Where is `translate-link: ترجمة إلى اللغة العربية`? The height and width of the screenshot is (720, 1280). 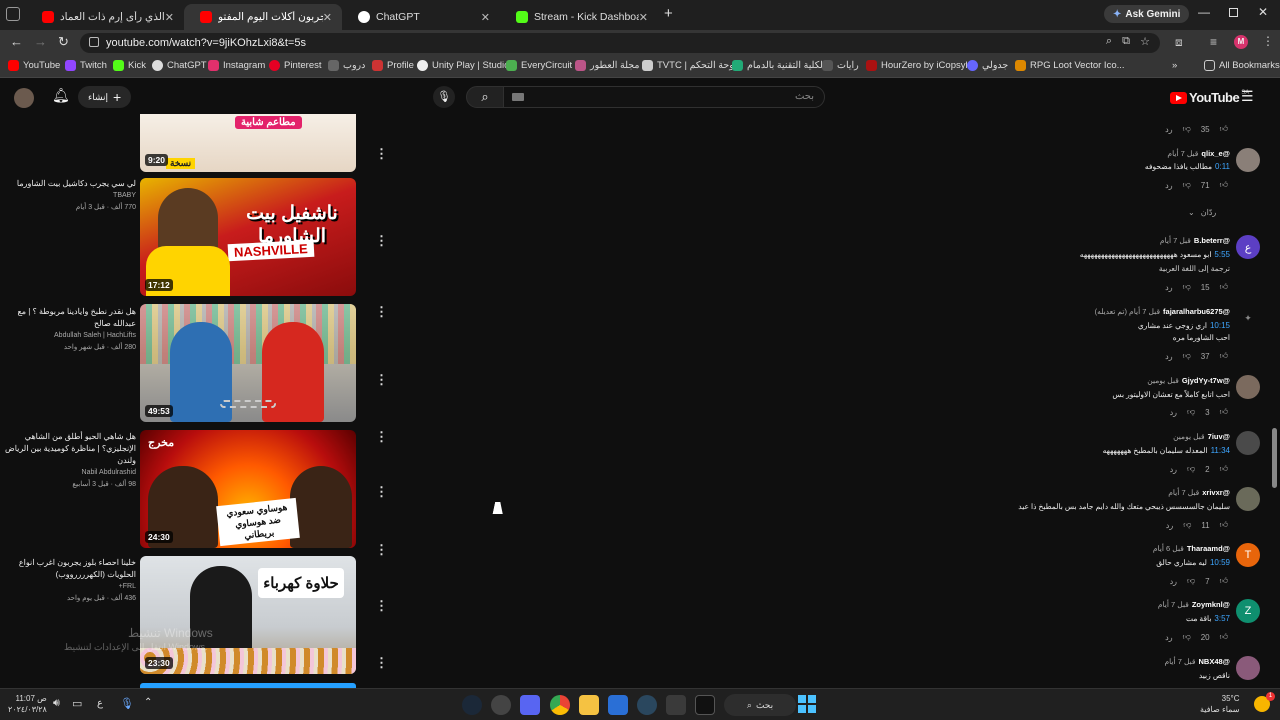
translate-link: ترجمة إلى اللغة العربية is located at coordinates (1194, 268).